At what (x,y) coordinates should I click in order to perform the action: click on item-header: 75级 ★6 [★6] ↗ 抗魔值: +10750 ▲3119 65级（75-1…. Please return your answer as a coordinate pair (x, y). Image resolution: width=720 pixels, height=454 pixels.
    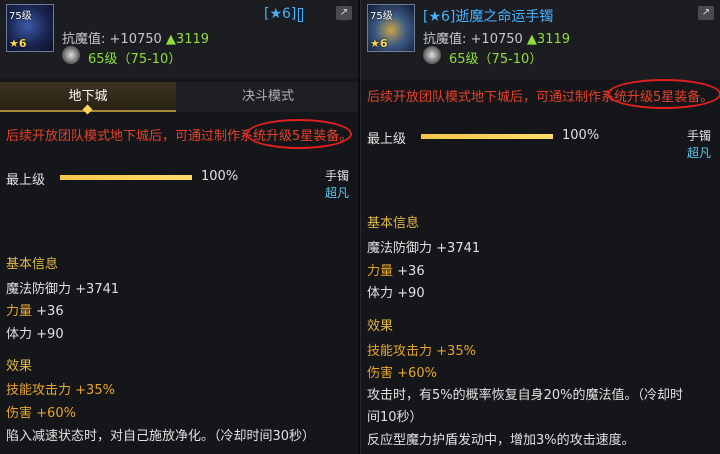
    Looking at the image, I should click on (179, 39).